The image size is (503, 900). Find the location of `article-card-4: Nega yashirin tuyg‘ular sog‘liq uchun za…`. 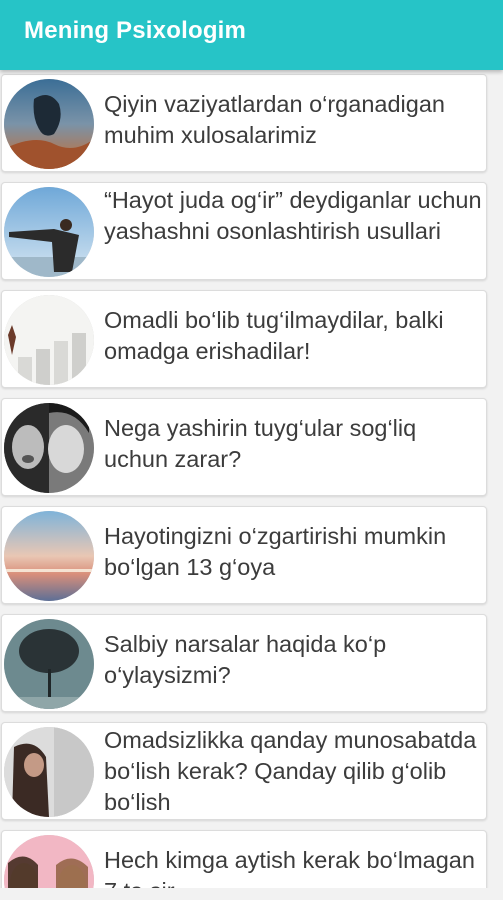

article-card-4: Nega yashirin tuyg‘ular sog‘liq uchun za… is located at coordinates (244, 447).